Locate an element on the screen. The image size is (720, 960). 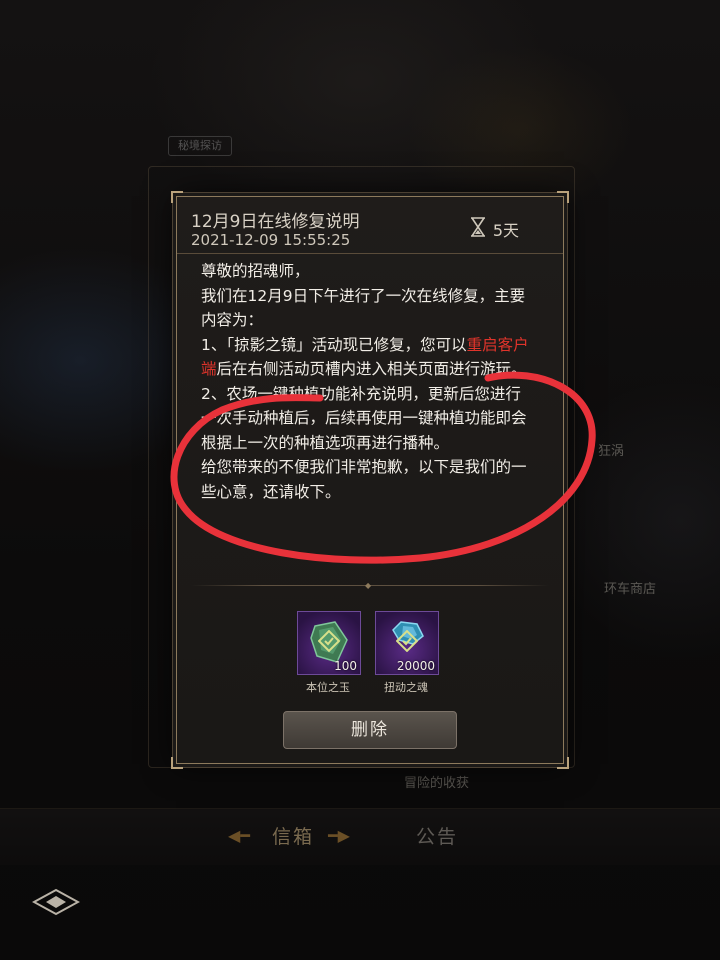
mail-timestamp: 2021-12-09 15:55:25 is located at coordinates (271, 240).